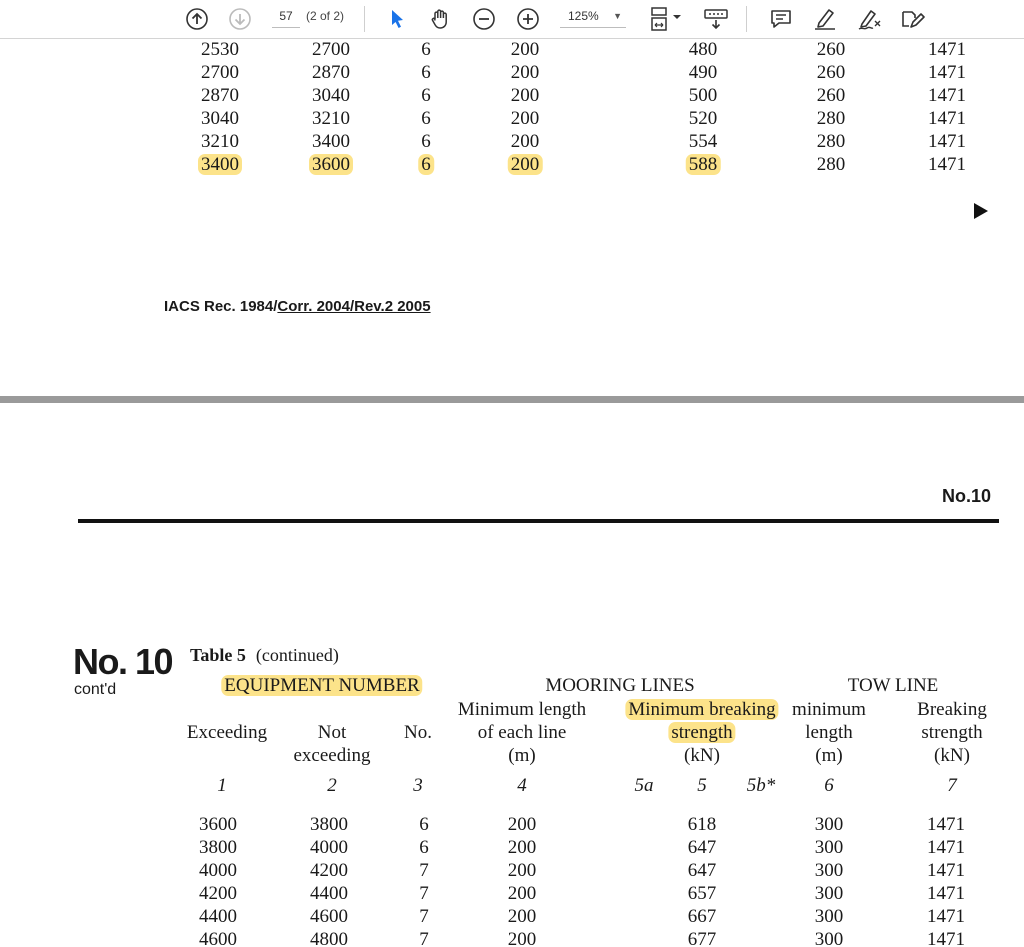  Describe the element at coordinates (197, 19) in the screenshot. I see `prev-page-icon` at that location.